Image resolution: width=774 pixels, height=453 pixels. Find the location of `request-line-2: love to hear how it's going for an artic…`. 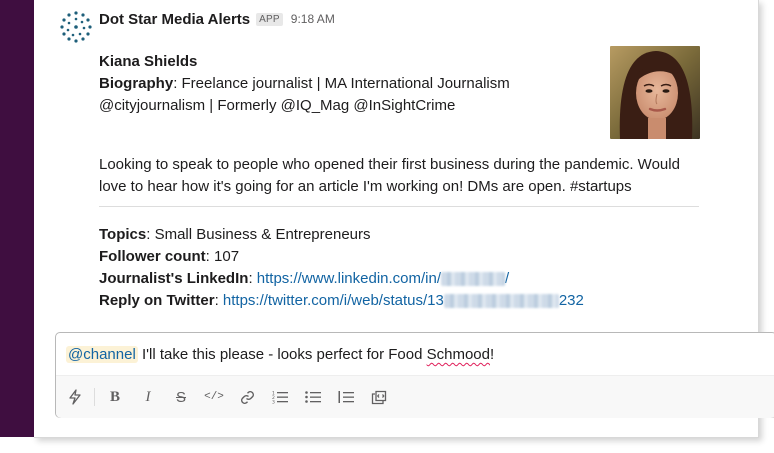

request-line-2: love to hear how it's going for an artic… is located at coordinates (365, 186).